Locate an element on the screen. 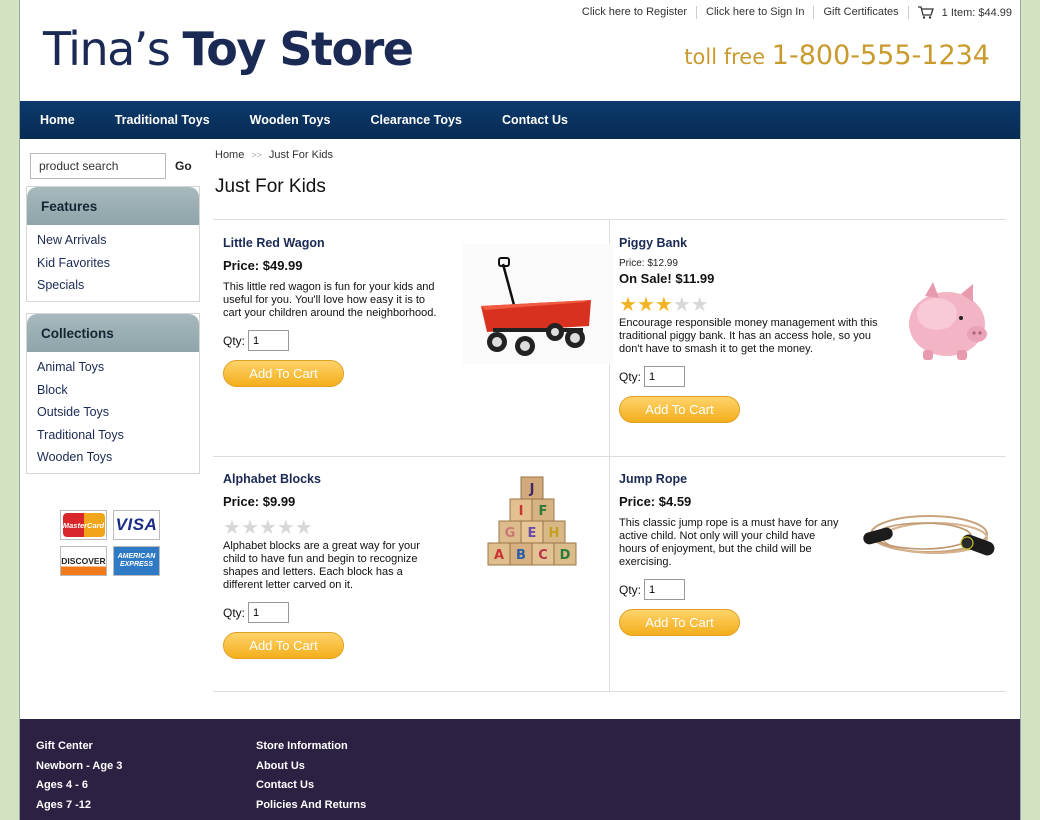  jump-rope-image is located at coordinates (930, 536).